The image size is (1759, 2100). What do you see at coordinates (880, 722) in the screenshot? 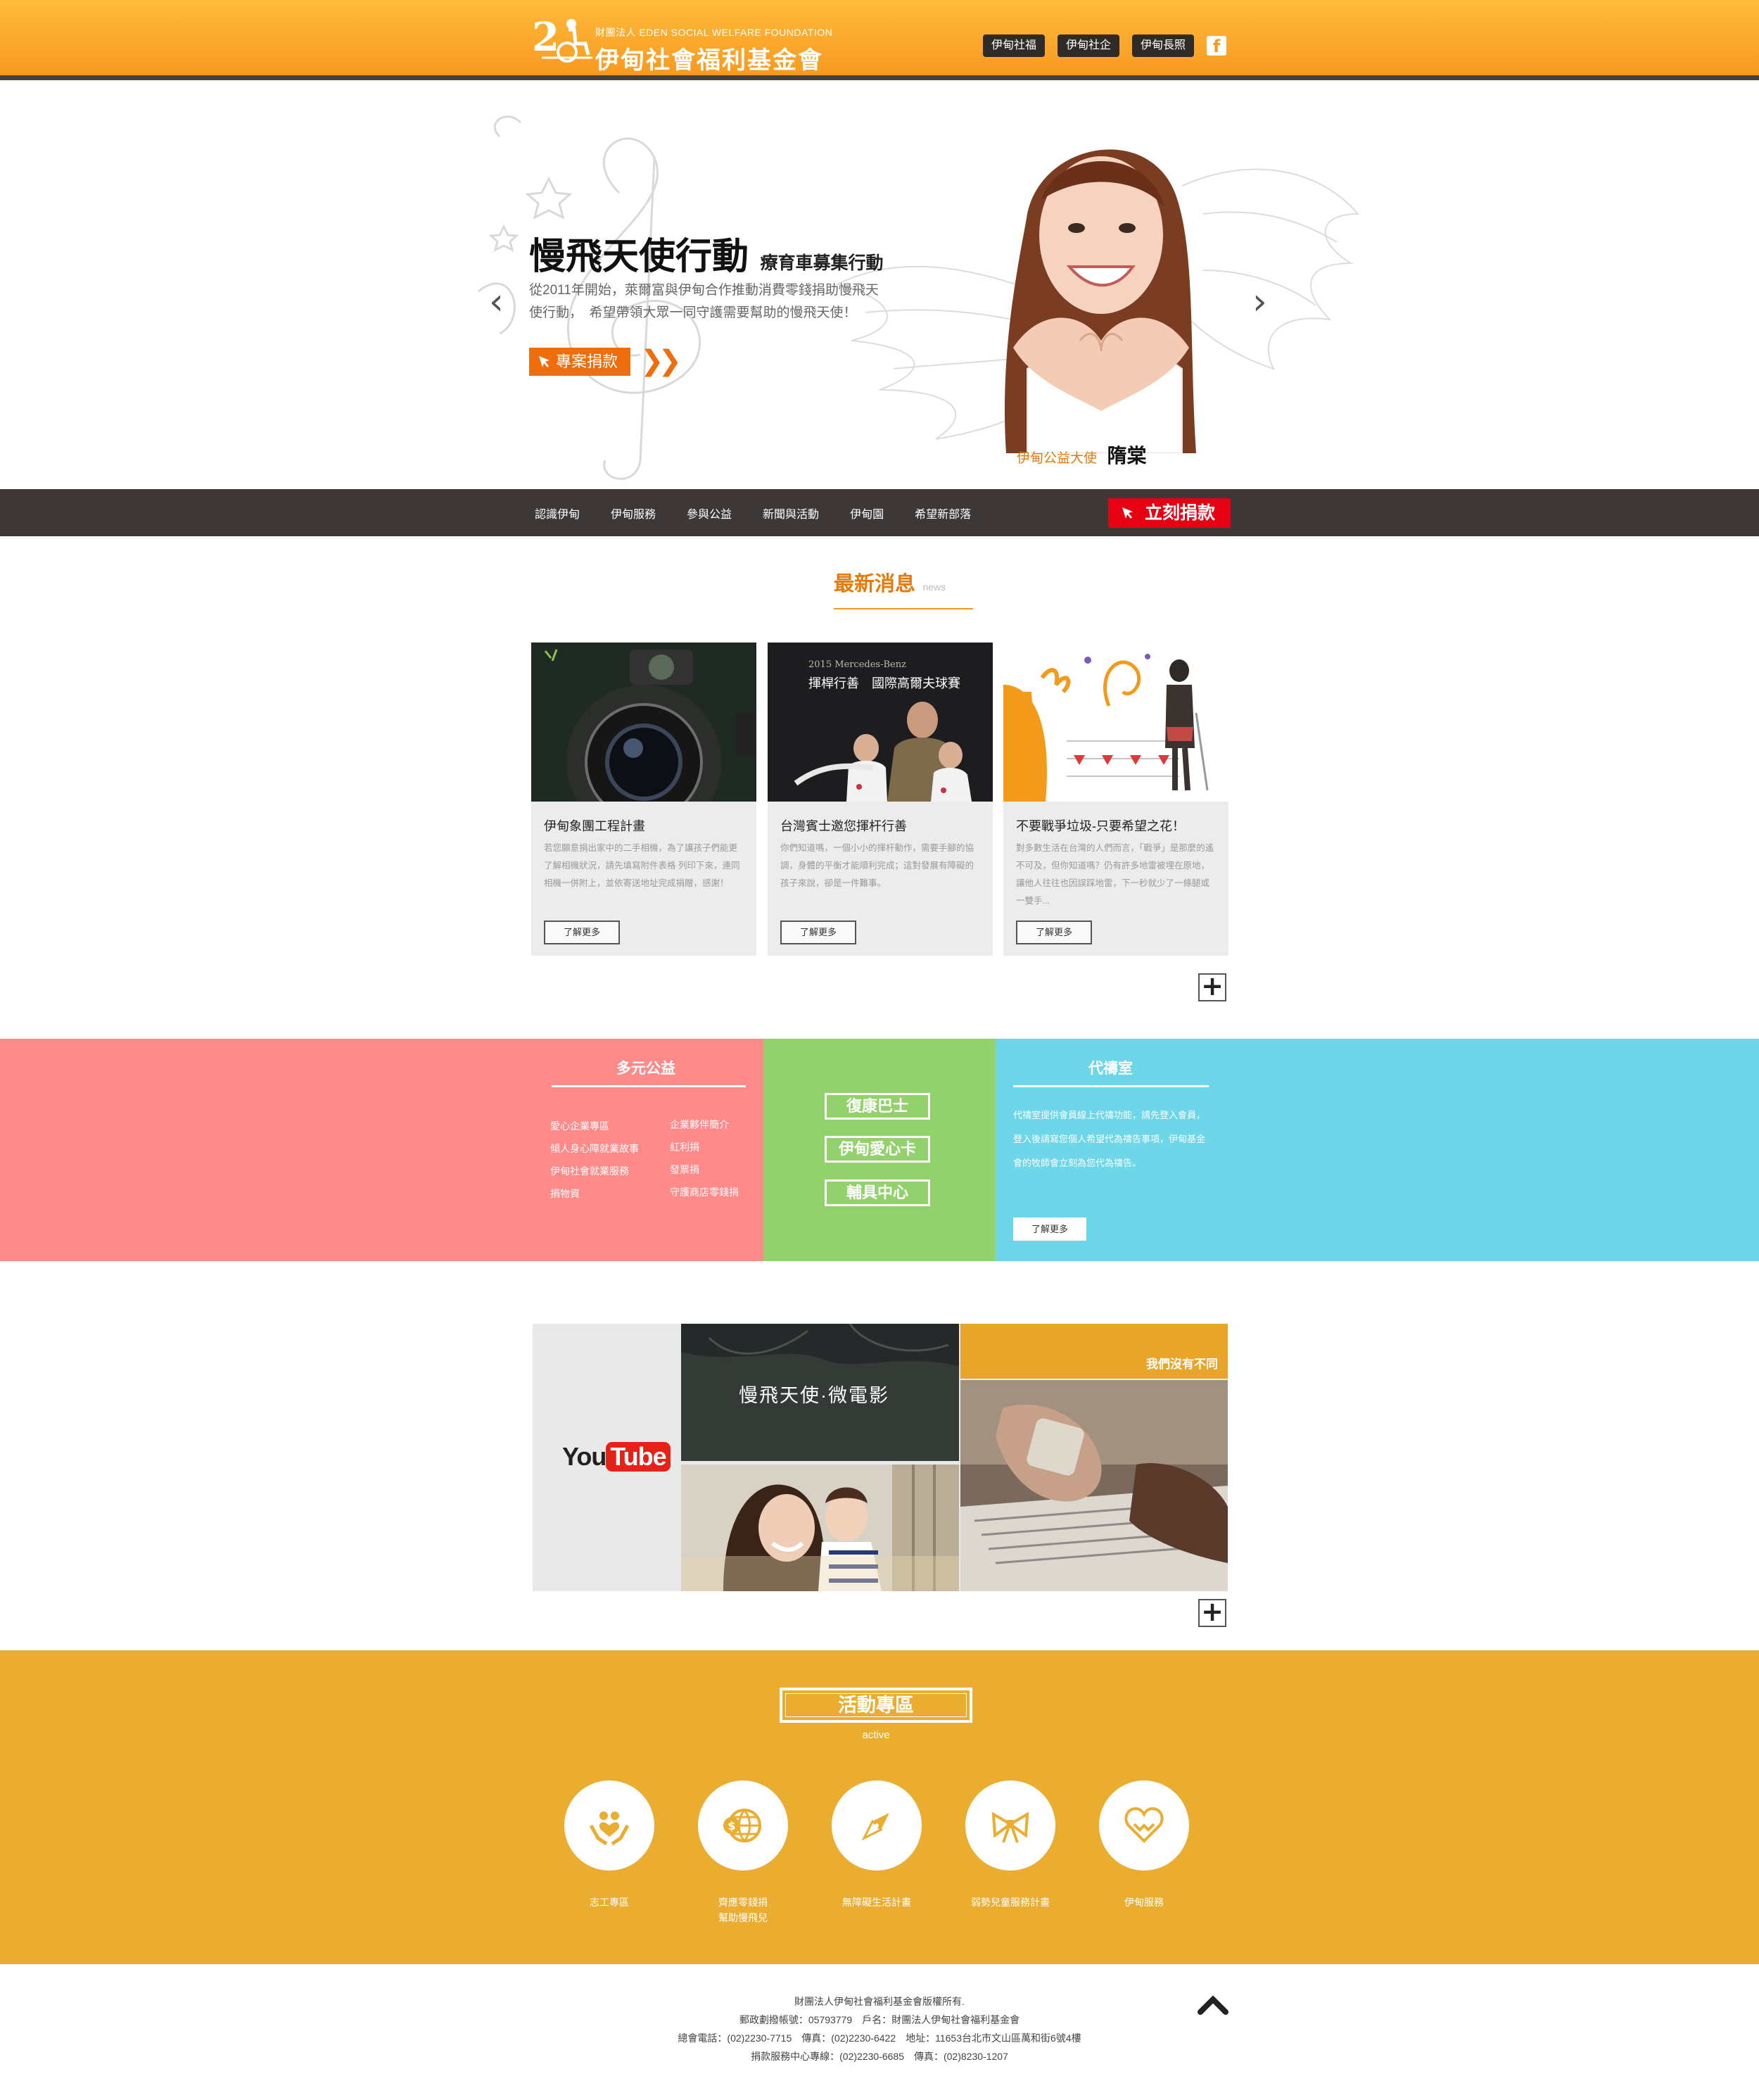
I see `news-card-image: 2015 Mercedes-Benz 揮桿行善 國際高爾夫球賽` at bounding box center [880, 722].